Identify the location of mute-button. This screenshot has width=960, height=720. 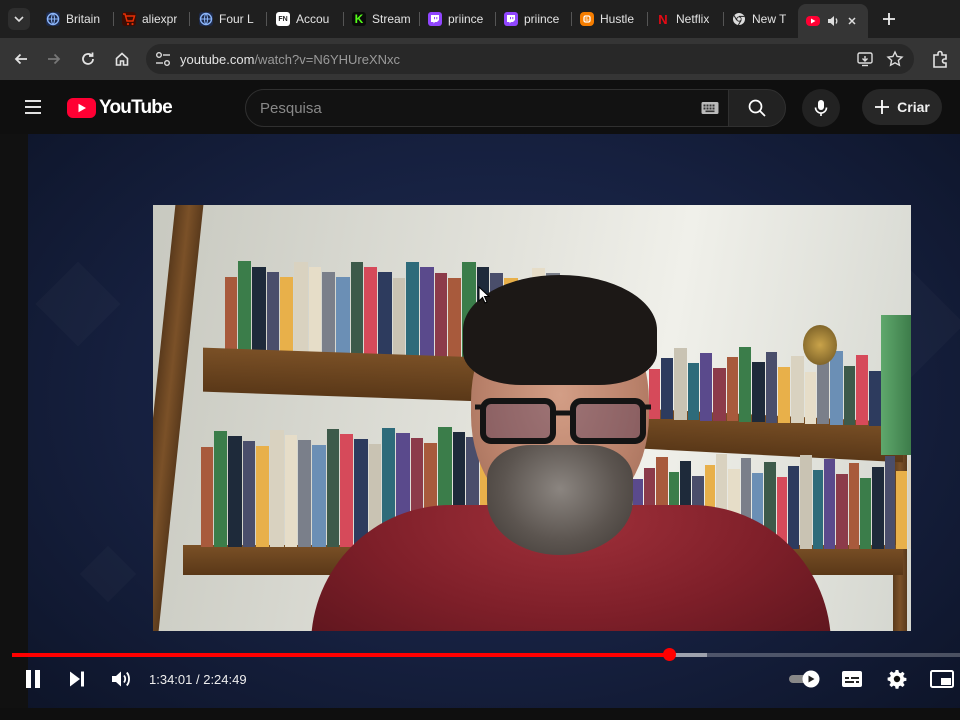
(121, 679).